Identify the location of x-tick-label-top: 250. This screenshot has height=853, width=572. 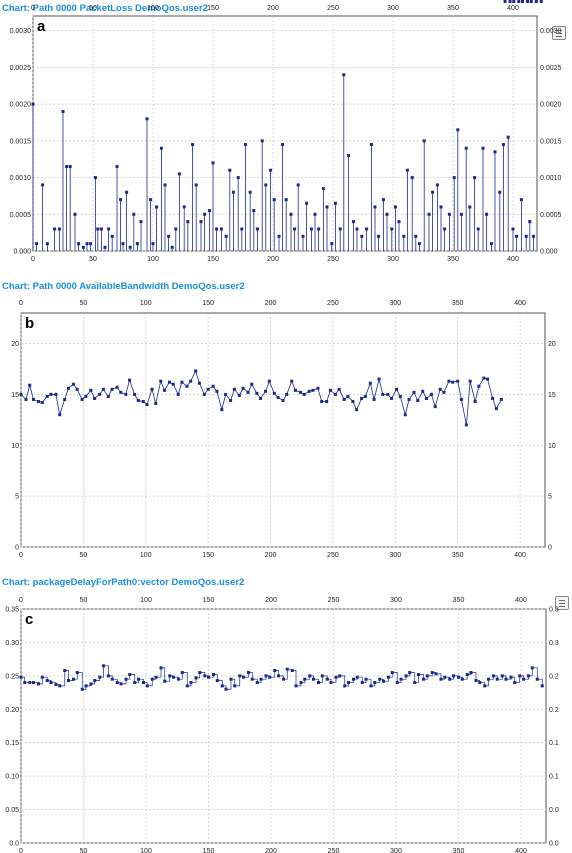
(333, 303).